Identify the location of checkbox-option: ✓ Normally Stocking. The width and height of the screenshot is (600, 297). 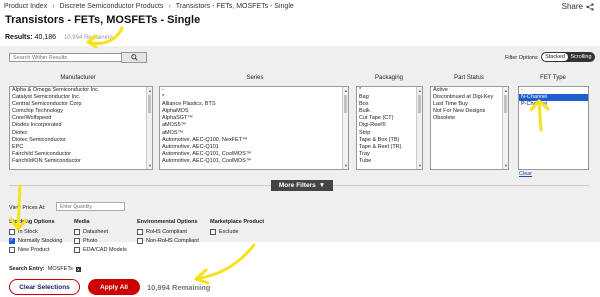
(35, 240).